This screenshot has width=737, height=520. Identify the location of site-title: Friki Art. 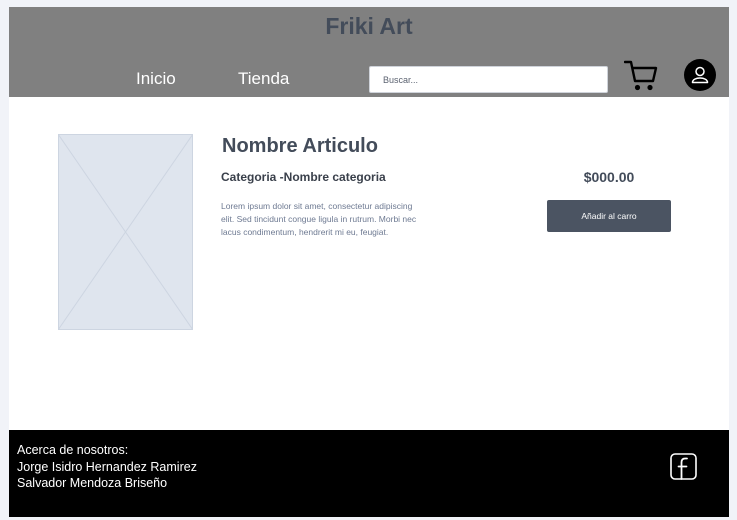
(369, 26).